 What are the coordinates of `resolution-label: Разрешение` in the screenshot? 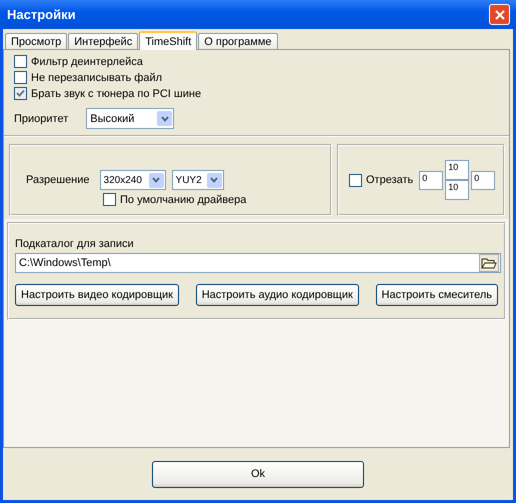 It's located at (58, 180).